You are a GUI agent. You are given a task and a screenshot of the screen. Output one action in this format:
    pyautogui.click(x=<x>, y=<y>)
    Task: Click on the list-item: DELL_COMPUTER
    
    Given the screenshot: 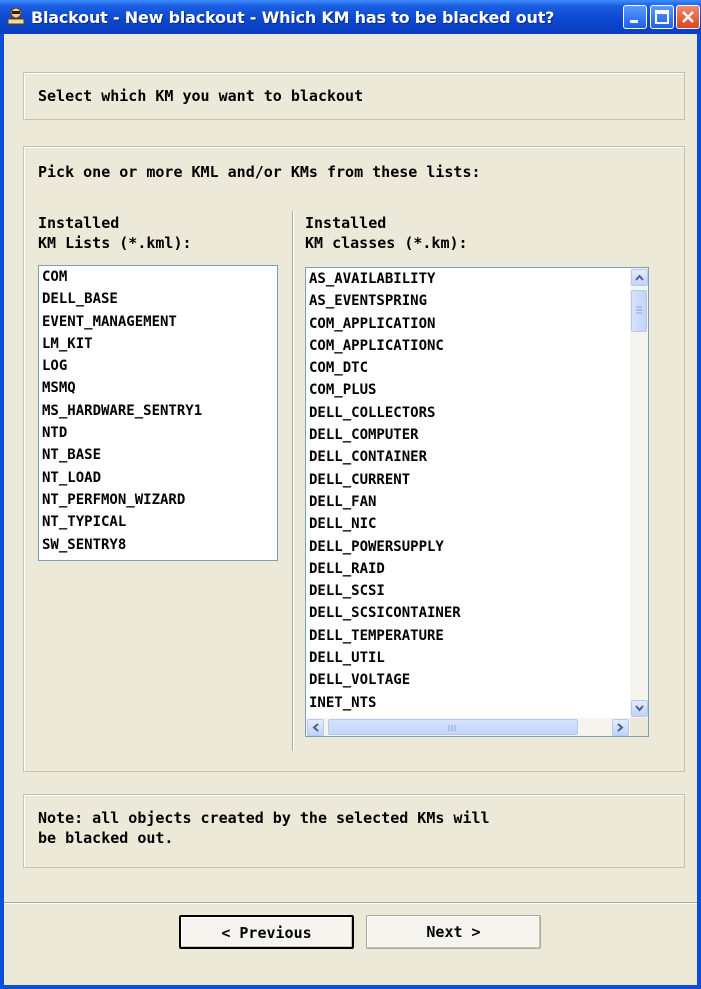 What is the action you would take?
    pyautogui.click(x=477, y=435)
    